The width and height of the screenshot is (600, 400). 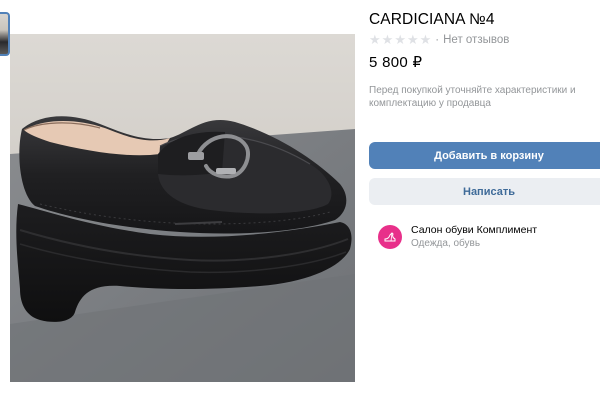 I want to click on add-to-cart-button: Добавить в корзину, so click(x=484, y=155).